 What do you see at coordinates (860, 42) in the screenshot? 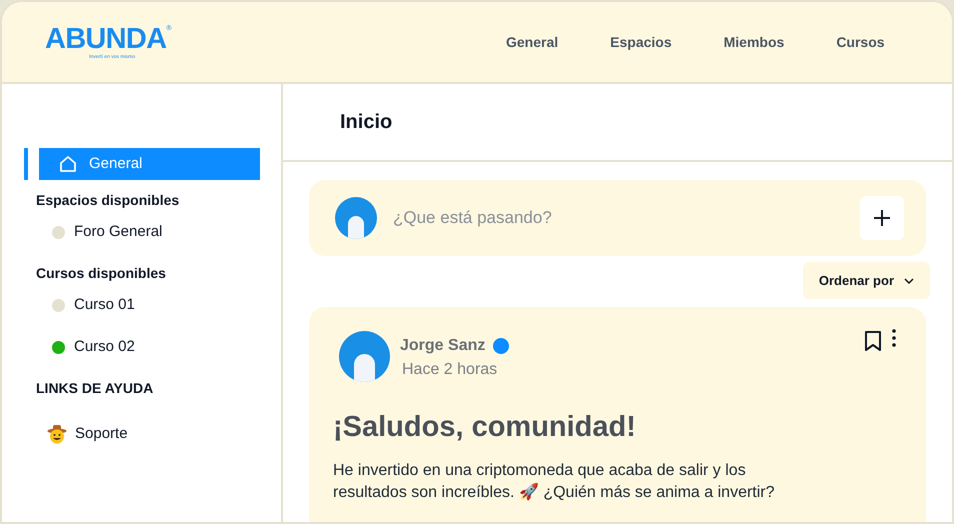
I see `nav-link: Cursos` at bounding box center [860, 42].